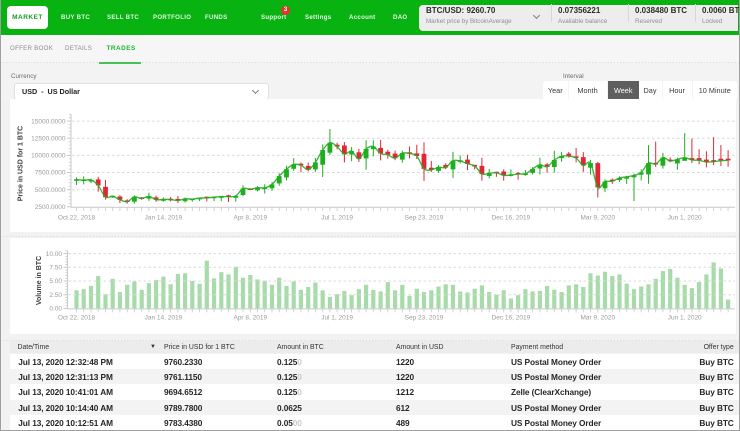 This screenshot has width=740, height=431. What do you see at coordinates (55, 309) in the screenshot?
I see `svg-text: 0.00` at bounding box center [55, 309].